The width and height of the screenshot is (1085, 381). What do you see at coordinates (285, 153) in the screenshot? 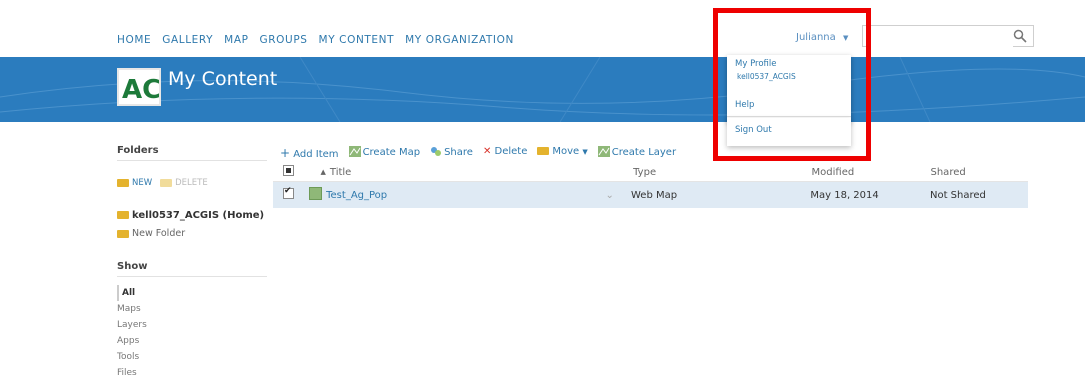
I see `plus-icon: +` at bounding box center [285, 153].